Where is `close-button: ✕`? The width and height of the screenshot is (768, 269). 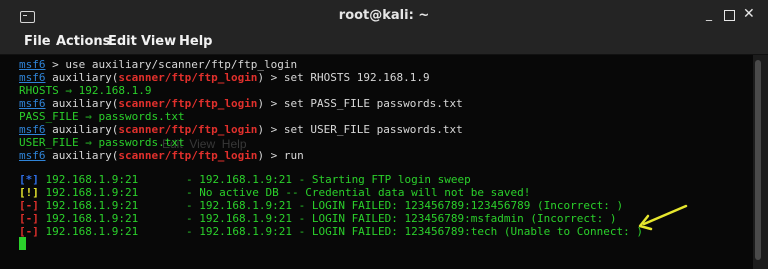
close-button: ✕ is located at coordinates (749, 14).